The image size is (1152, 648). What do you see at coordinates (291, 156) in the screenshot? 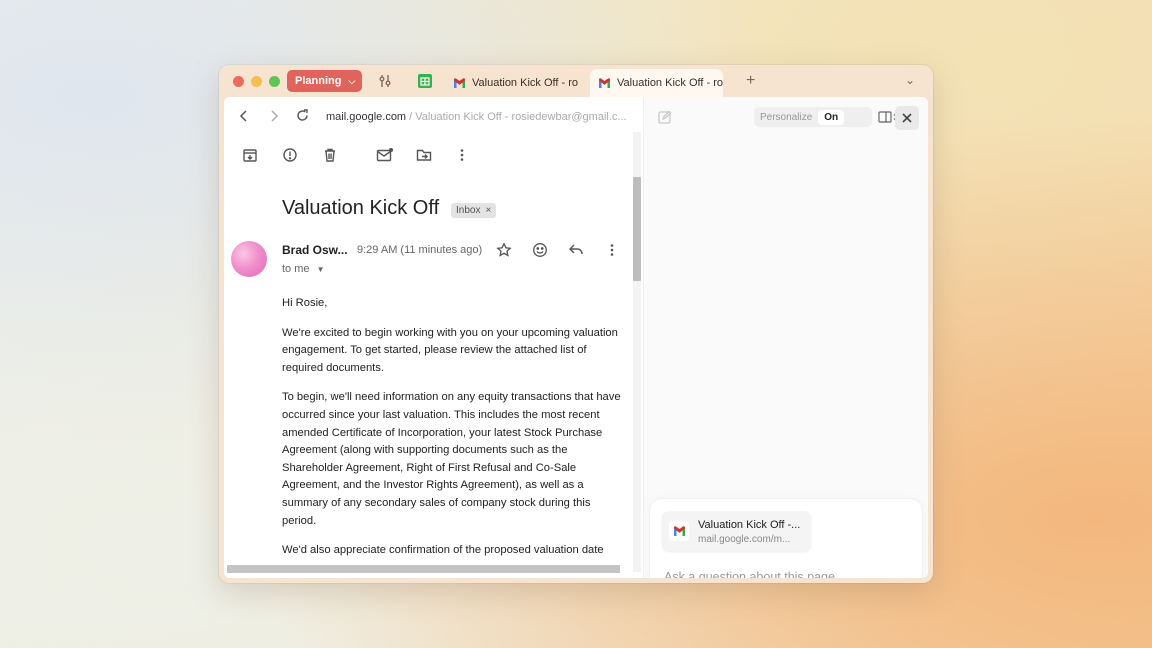
I see `report-spam-icon` at bounding box center [291, 156].